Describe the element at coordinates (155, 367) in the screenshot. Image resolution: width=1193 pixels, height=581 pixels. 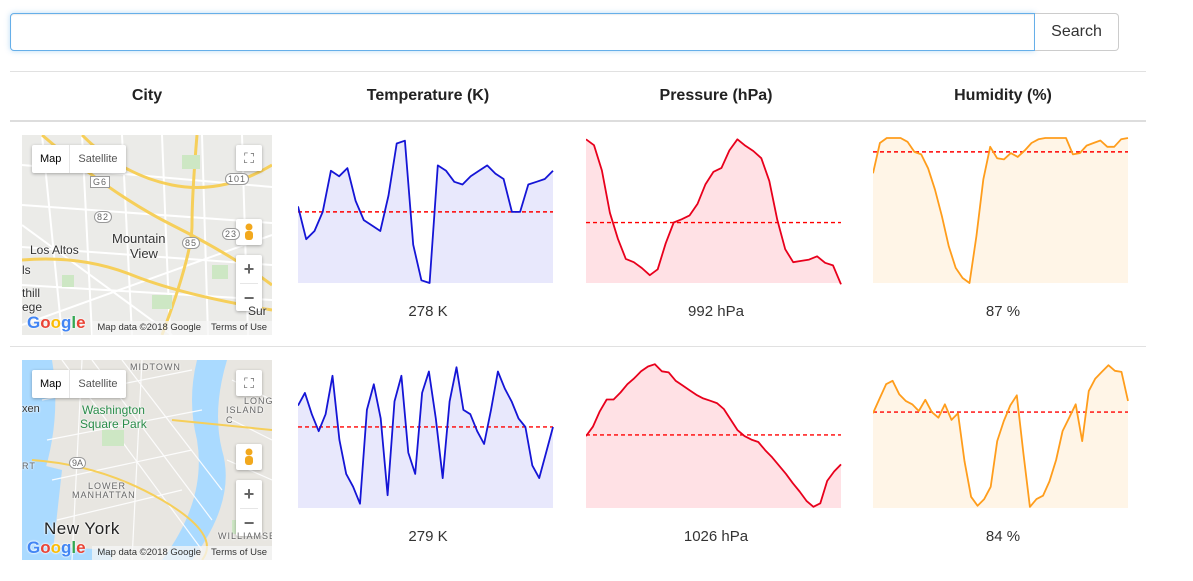
I see `map-label: MIDTOWN` at that location.